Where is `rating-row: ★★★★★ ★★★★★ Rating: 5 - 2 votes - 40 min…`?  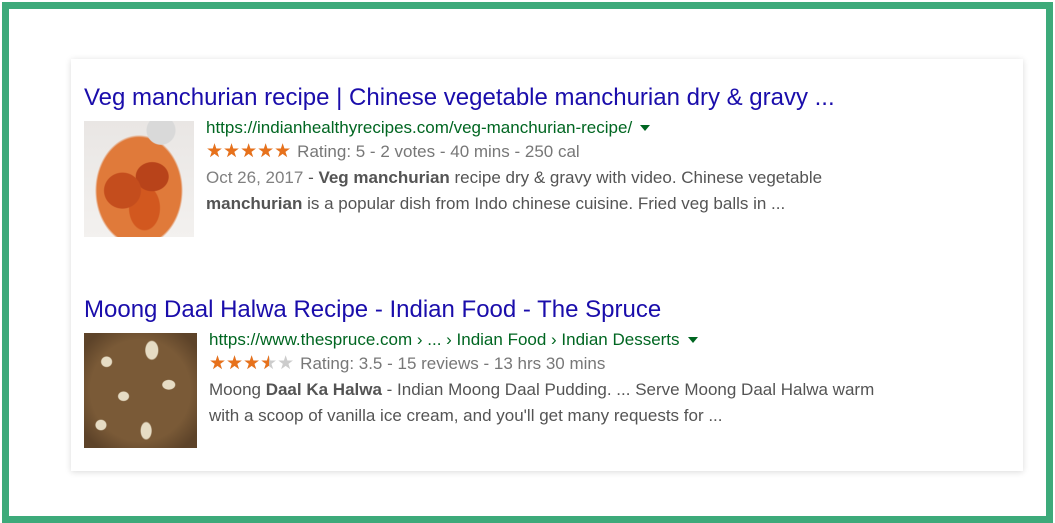
rating-row: ★★★★★ ★★★★★ Rating: 5 - 2 votes - 40 min… is located at coordinates (514, 152).